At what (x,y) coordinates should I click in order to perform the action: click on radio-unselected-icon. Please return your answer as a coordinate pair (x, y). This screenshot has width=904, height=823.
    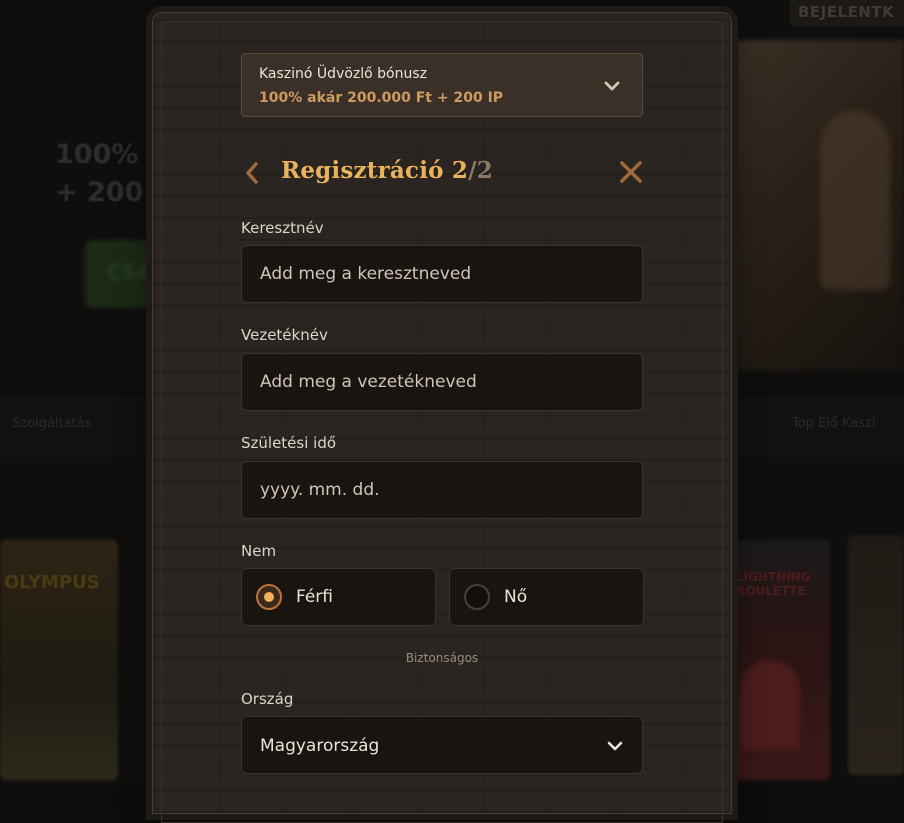
    Looking at the image, I should click on (477, 597).